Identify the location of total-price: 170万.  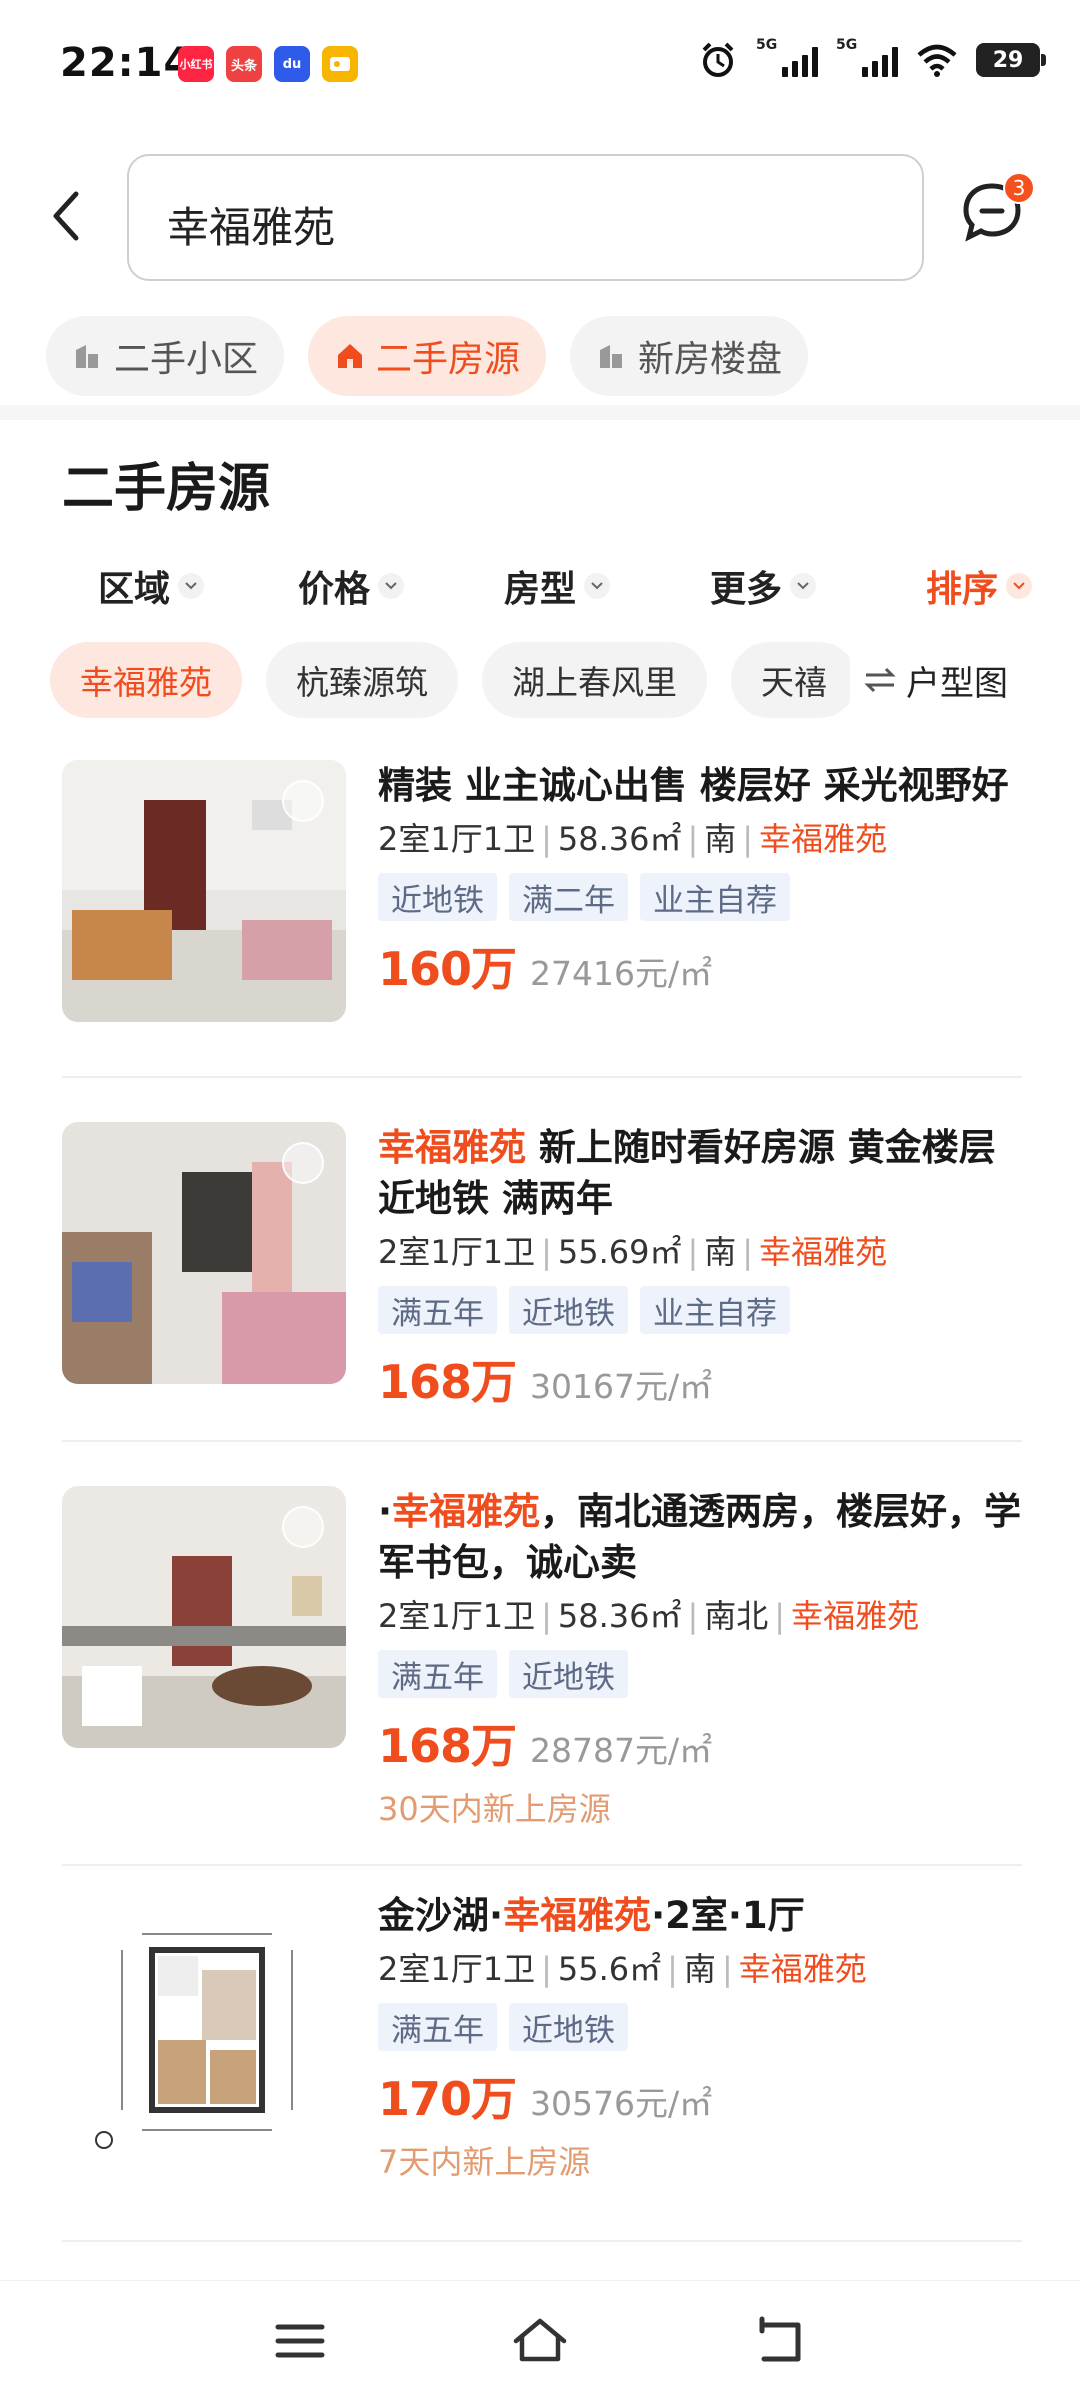
(447, 2099).